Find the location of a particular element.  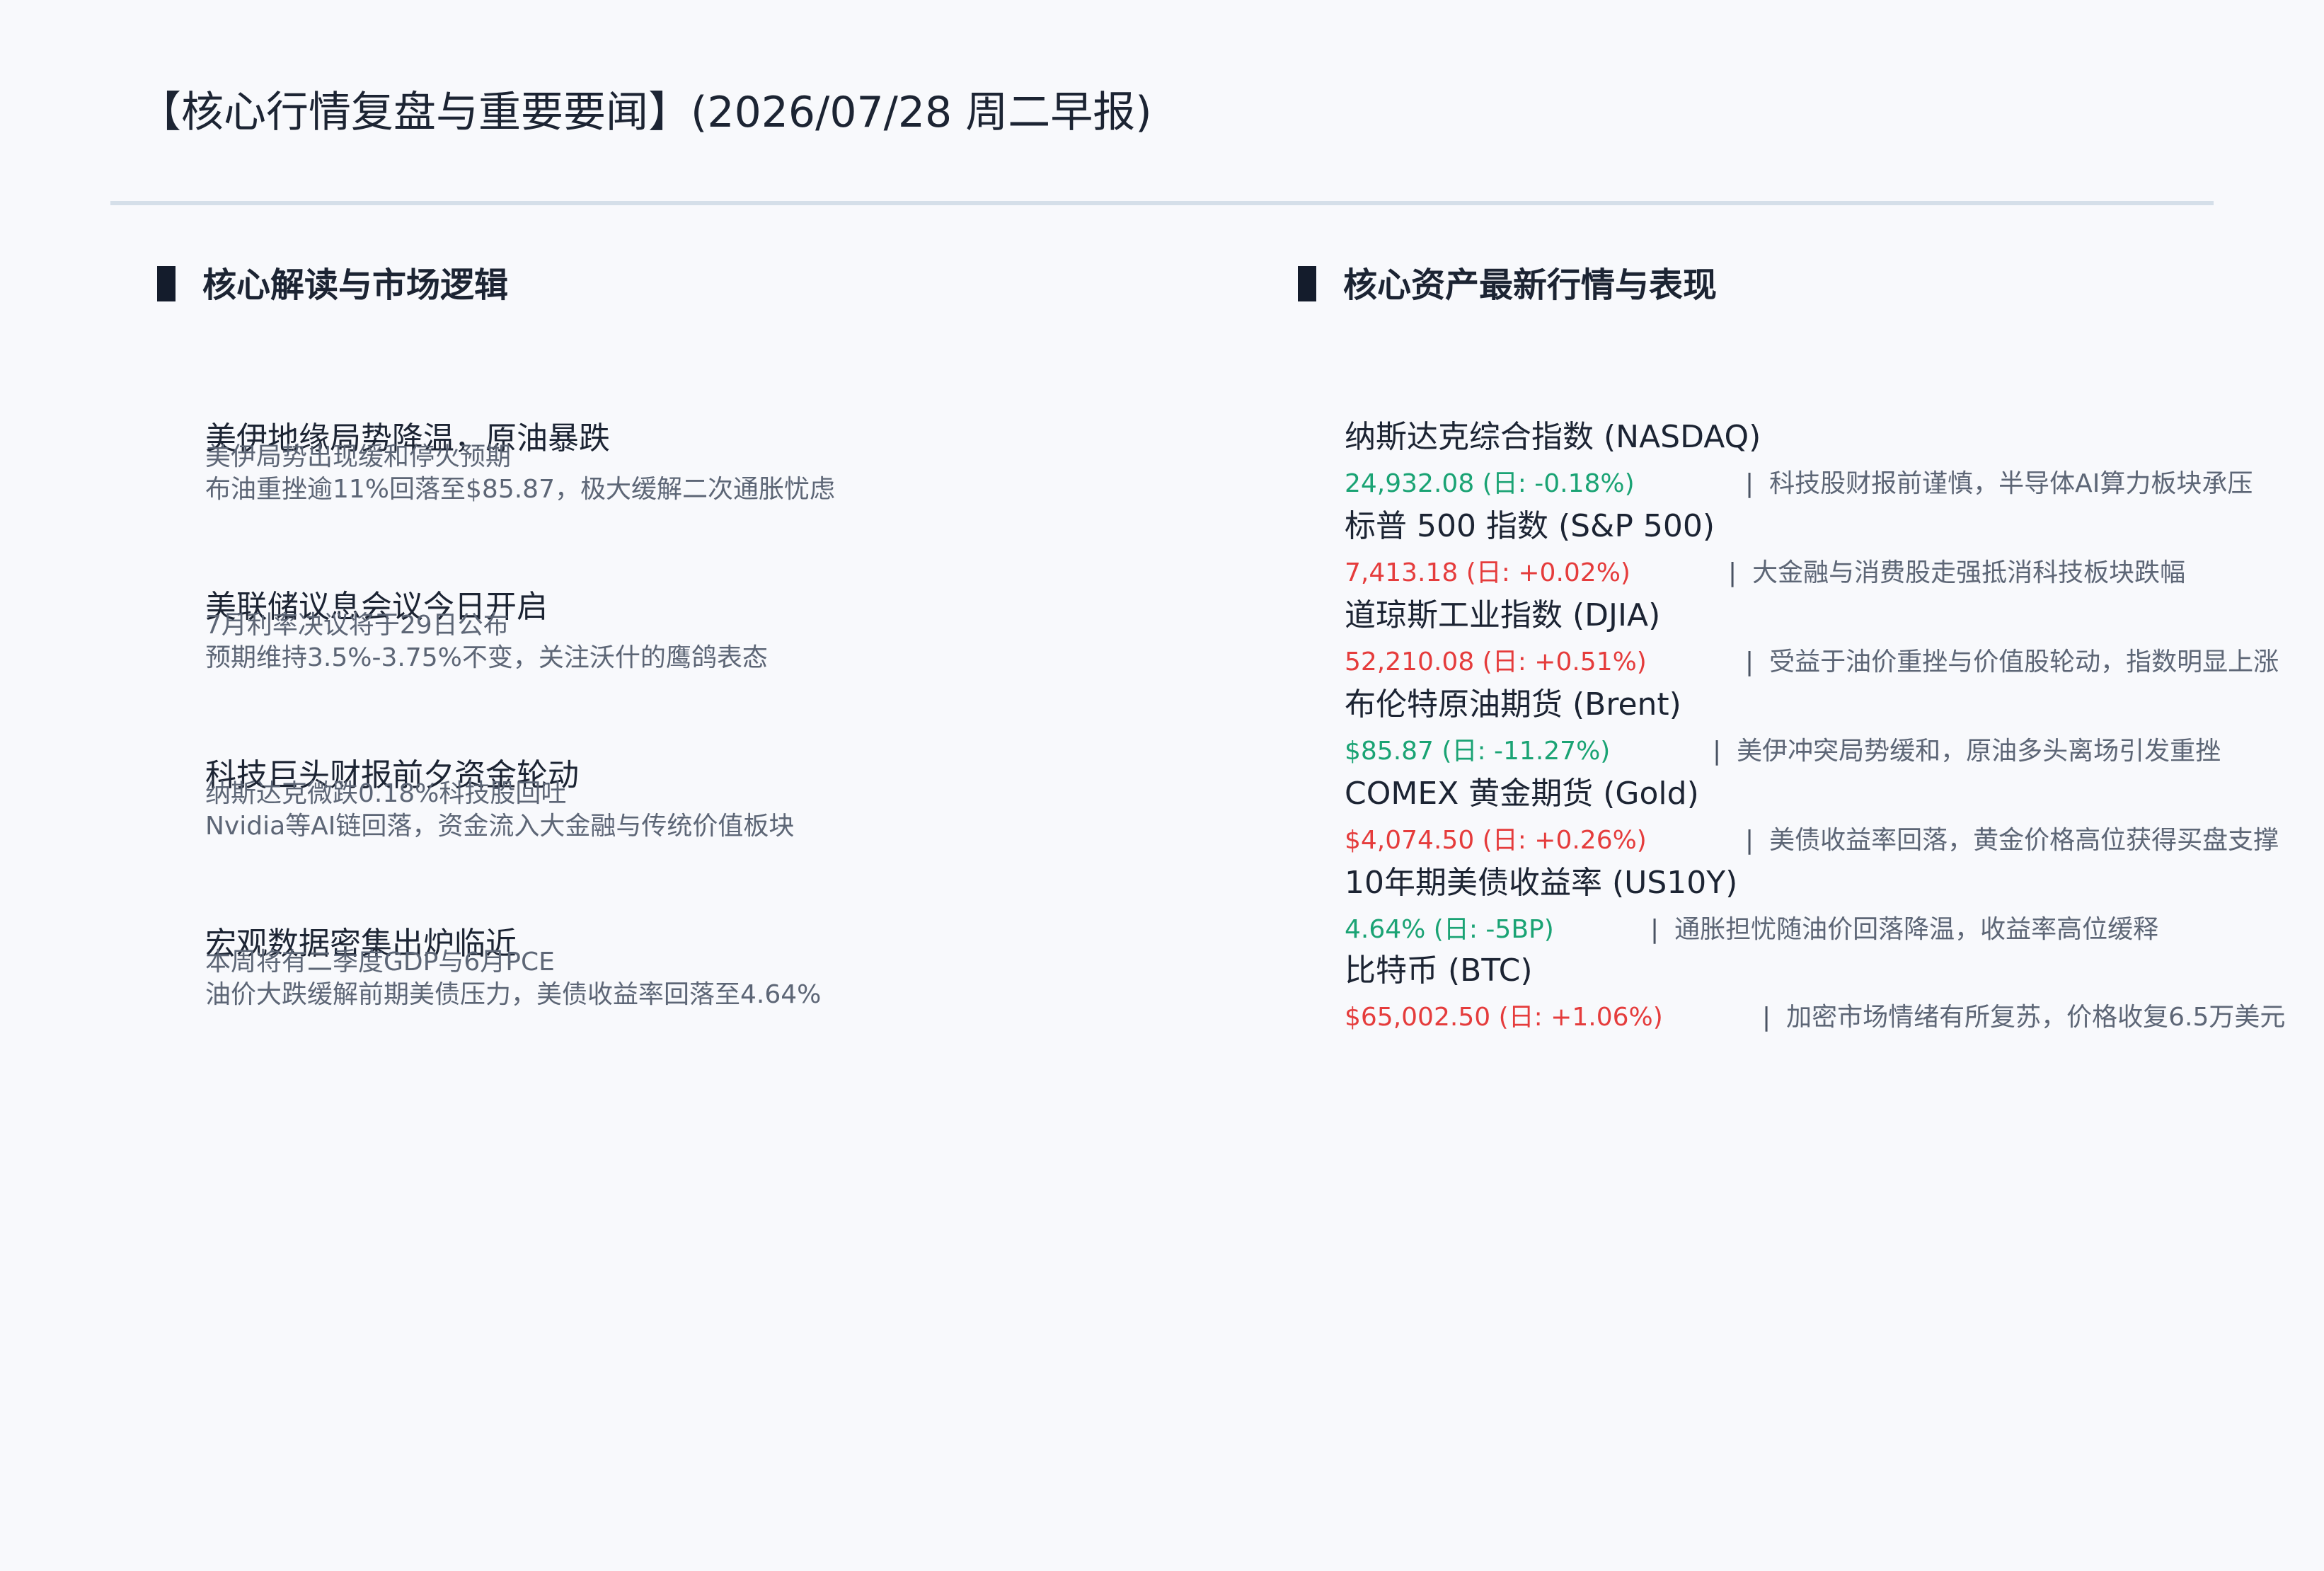

asset-note: | 受益于油价重挫与价值股轮动，指数明显上涨 is located at coordinates (2012, 662).